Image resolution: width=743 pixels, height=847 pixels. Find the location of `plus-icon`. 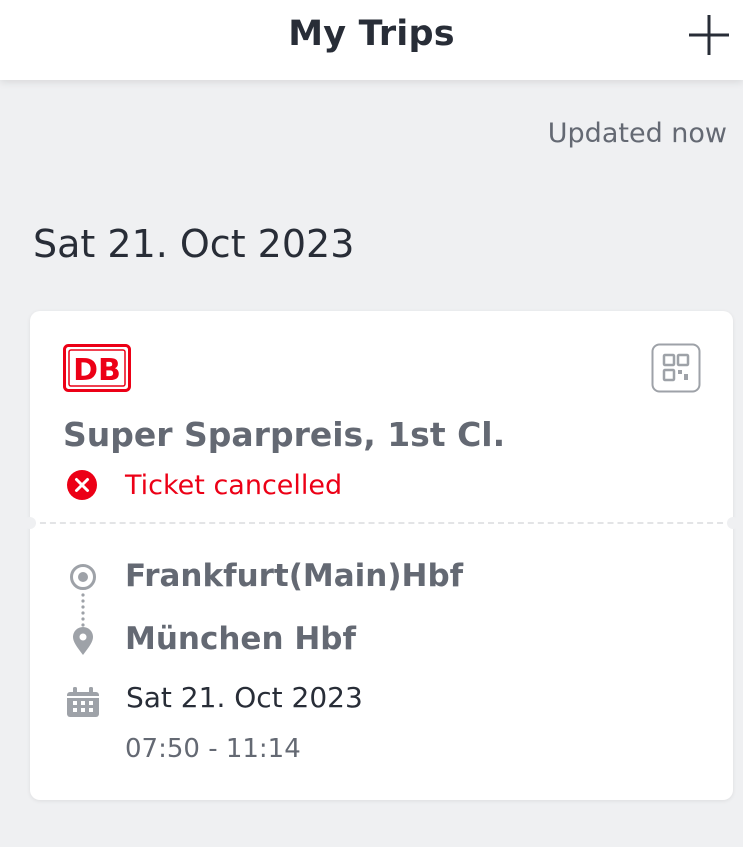

plus-icon is located at coordinates (709, 35).